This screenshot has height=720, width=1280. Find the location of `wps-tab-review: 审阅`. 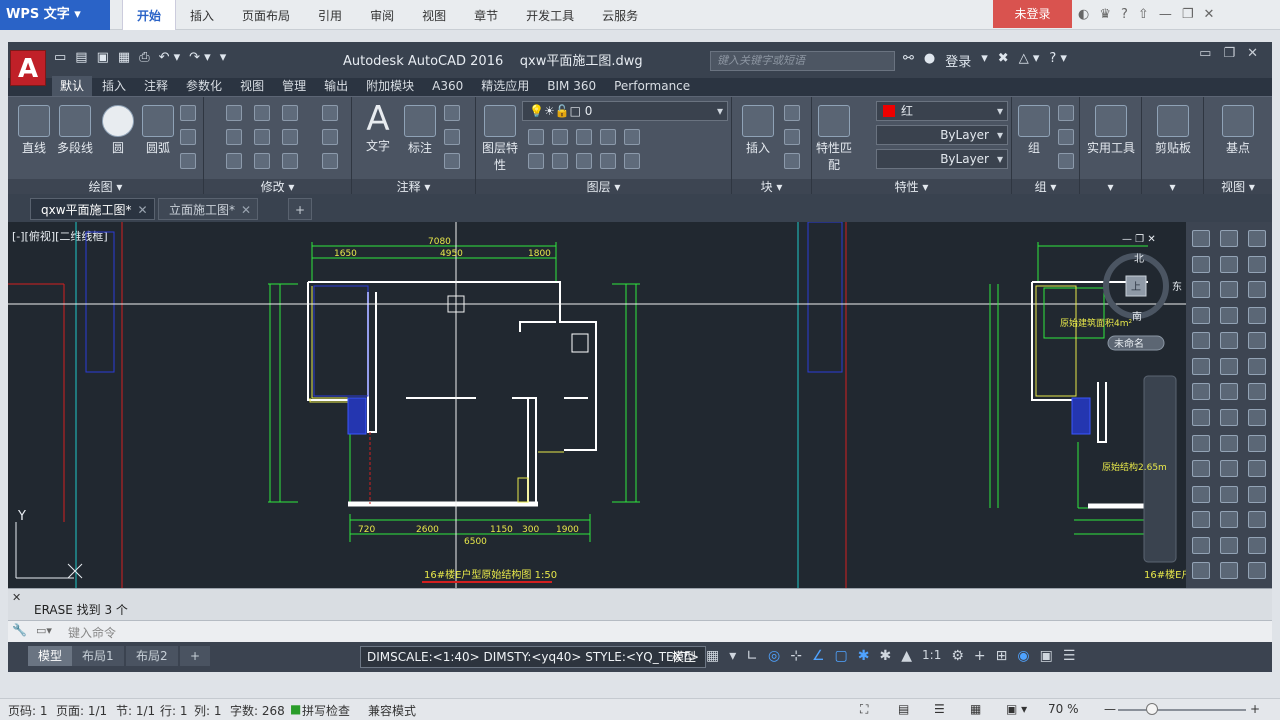

wps-tab-review: 审阅 is located at coordinates (382, 15).